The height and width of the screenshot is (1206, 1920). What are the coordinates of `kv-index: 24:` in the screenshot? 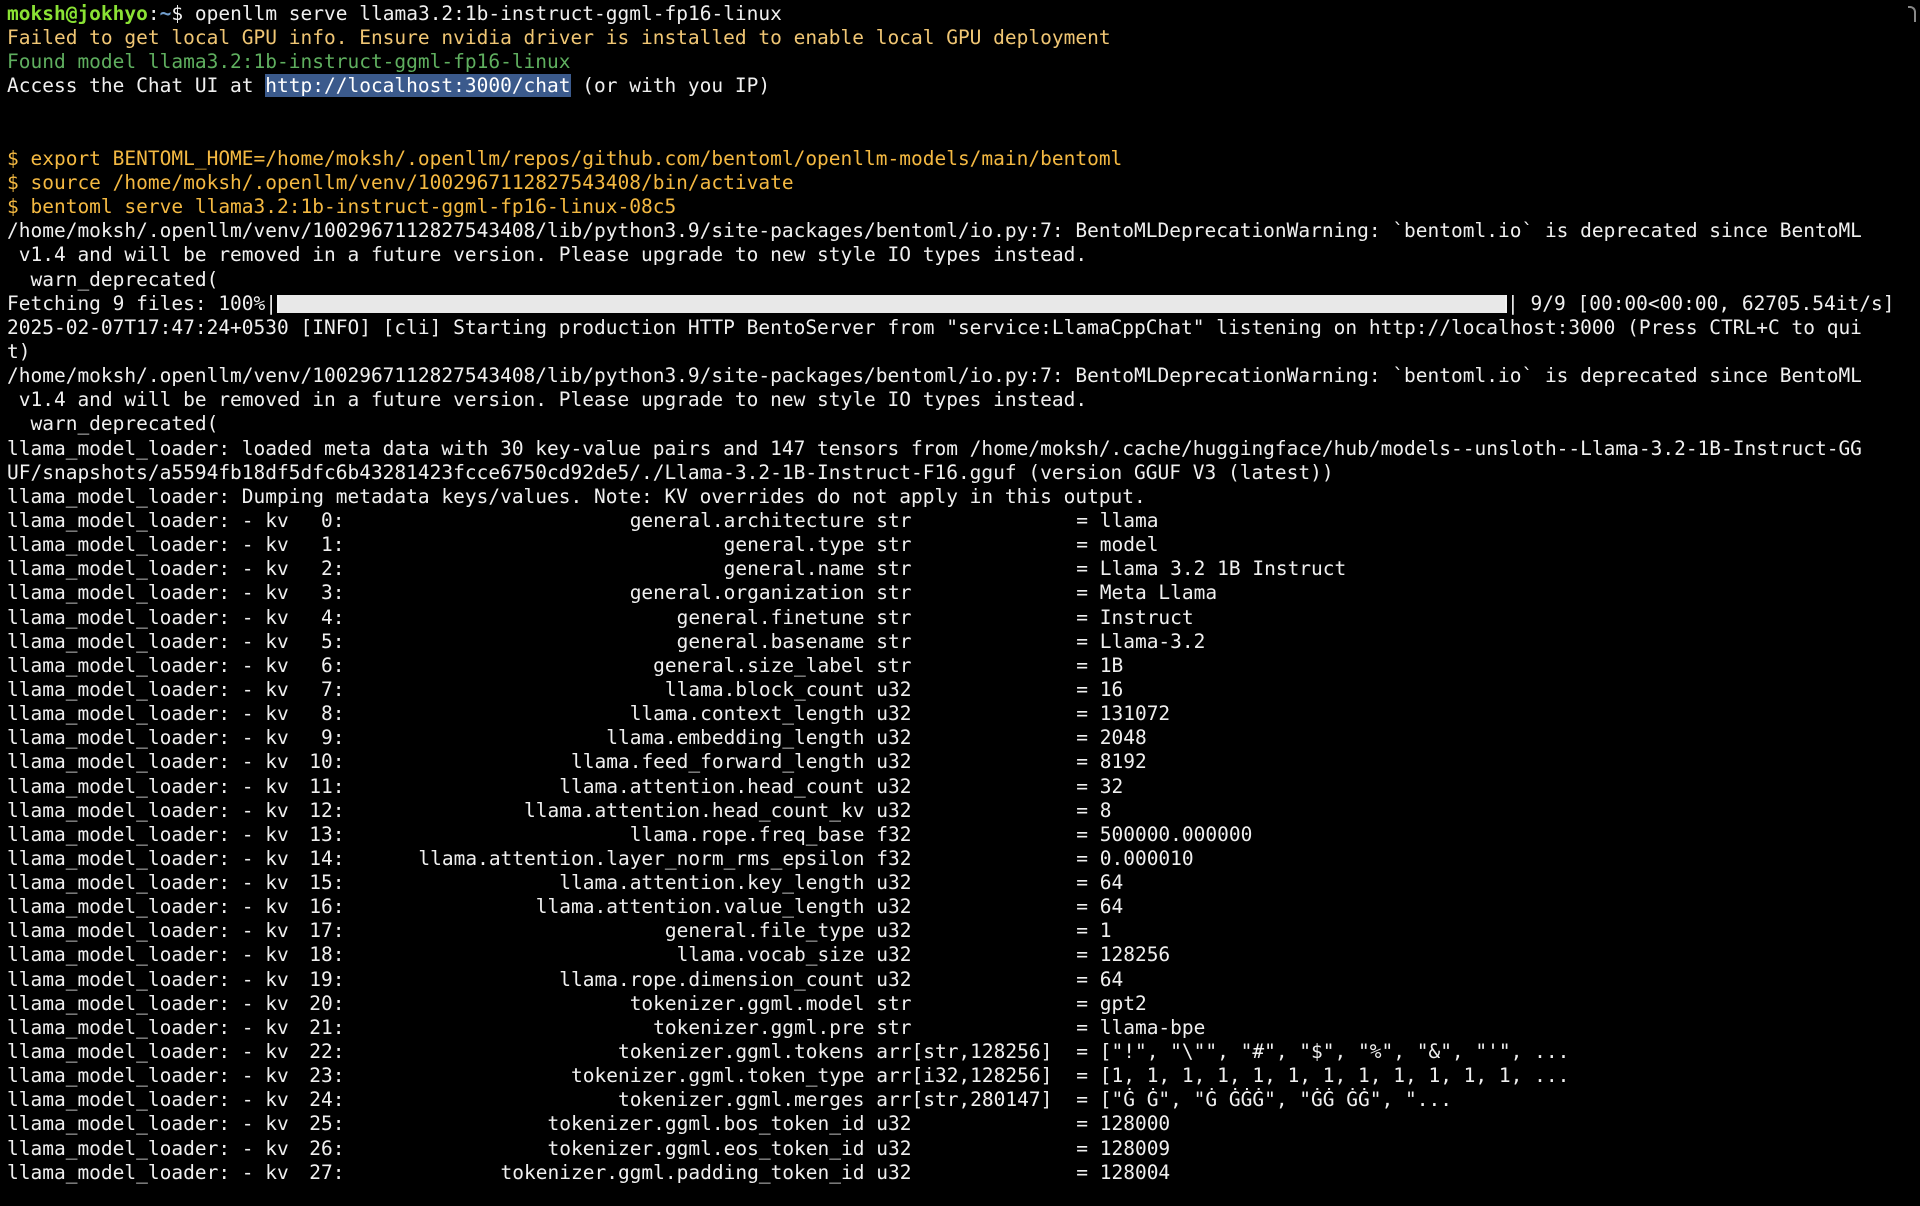 It's located at (327, 1100).